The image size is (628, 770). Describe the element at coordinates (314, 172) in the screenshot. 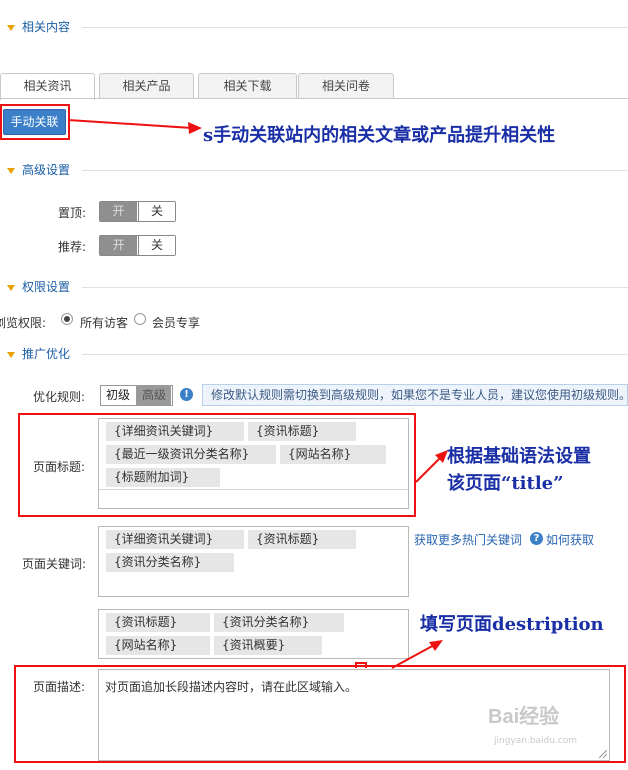

I see `section-header-advanced: 高级设置` at that location.